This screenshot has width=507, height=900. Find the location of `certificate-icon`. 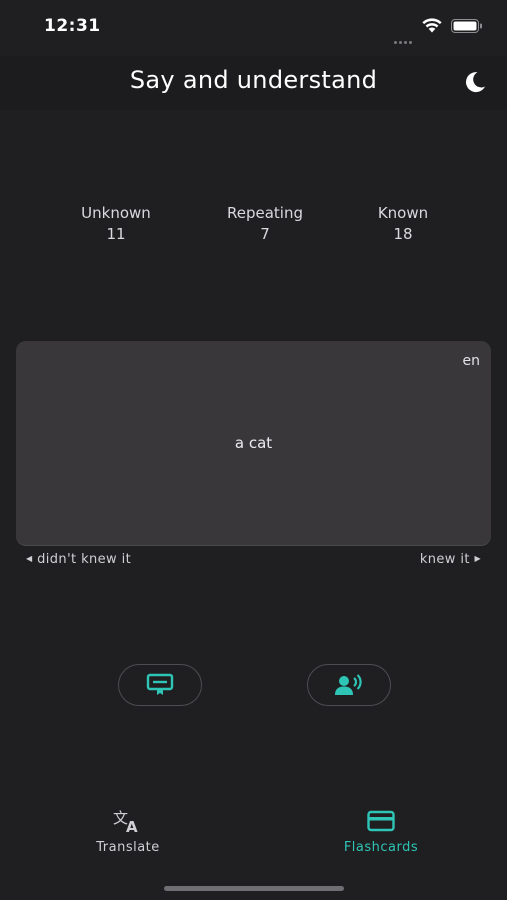

certificate-icon is located at coordinates (160, 684).